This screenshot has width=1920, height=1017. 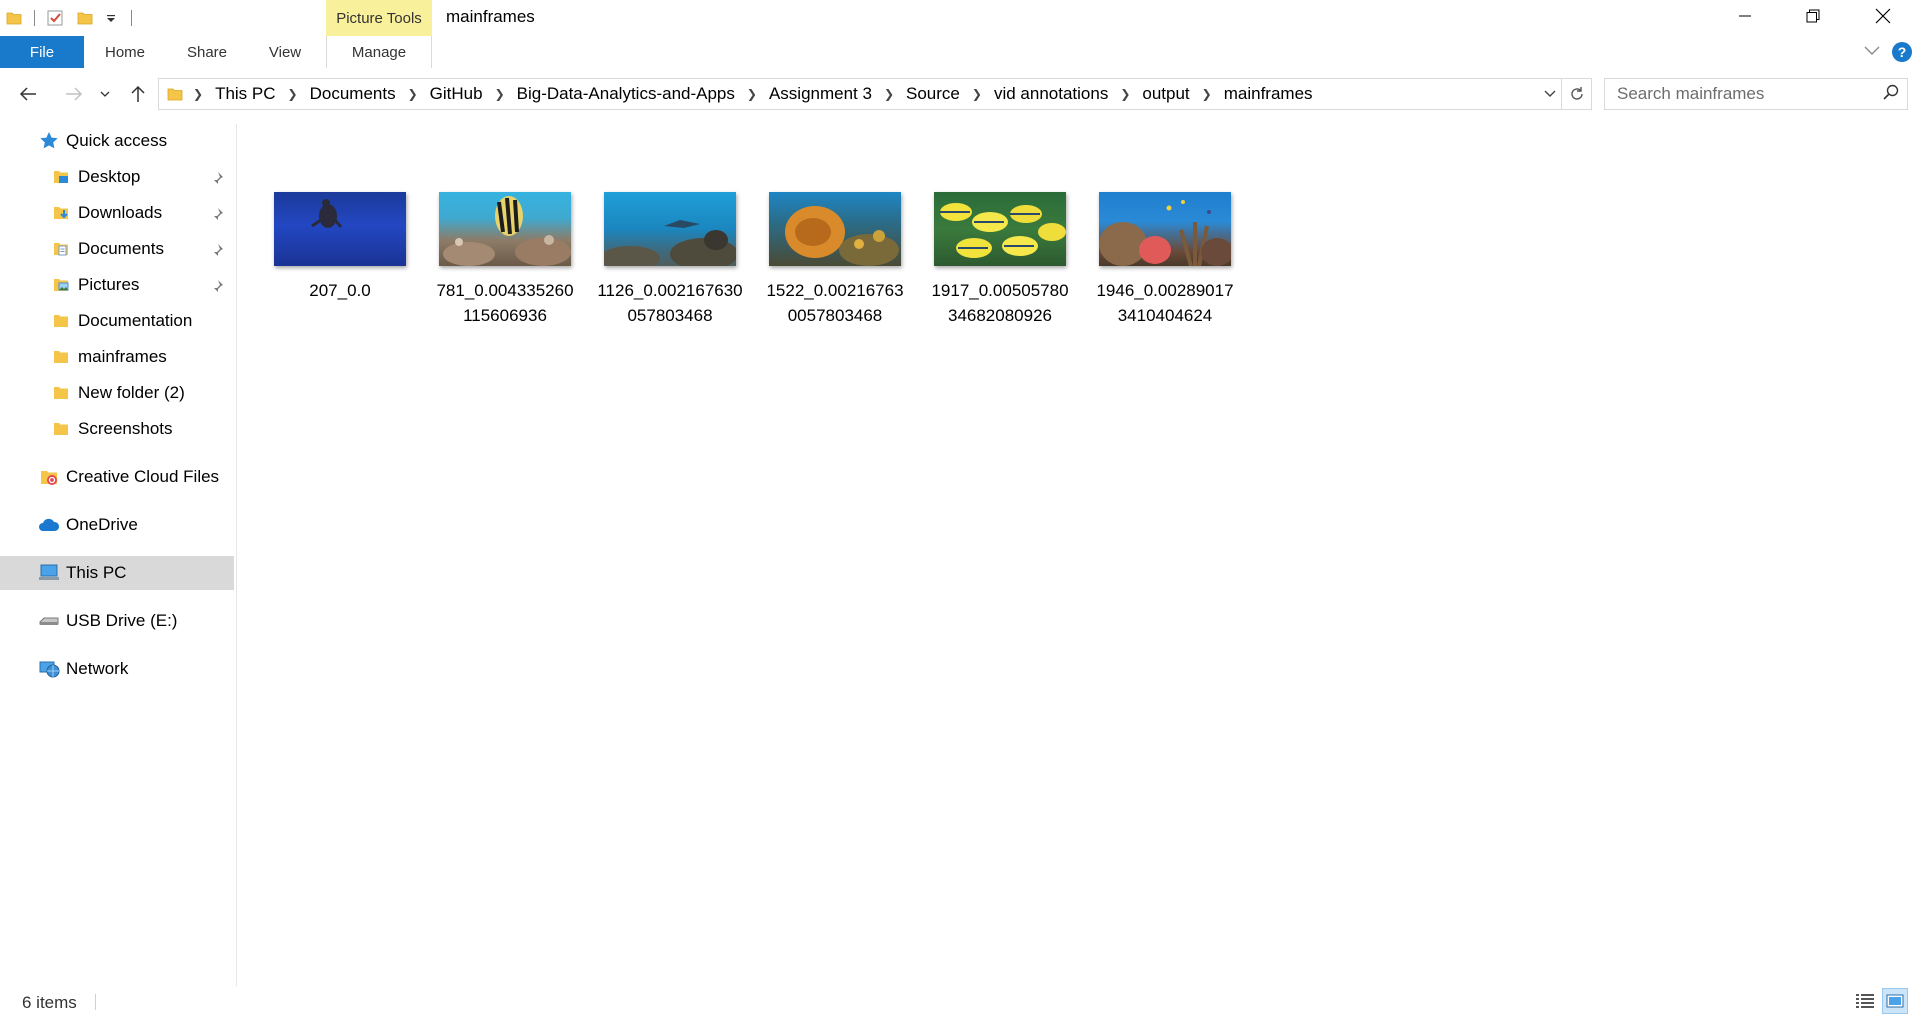 What do you see at coordinates (42, 52) in the screenshot?
I see `tab-file: File` at bounding box center [42, 52].